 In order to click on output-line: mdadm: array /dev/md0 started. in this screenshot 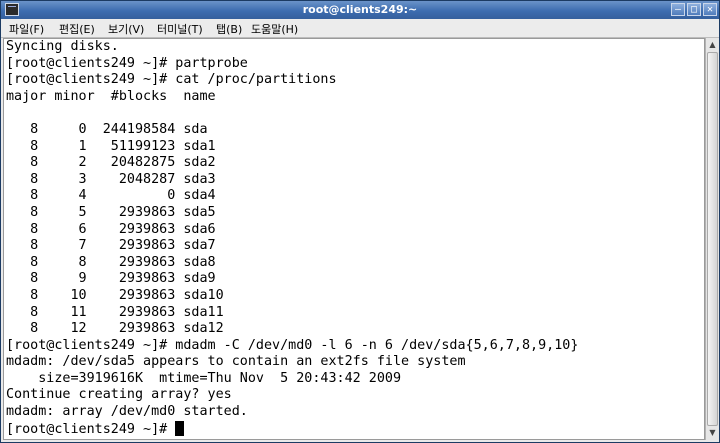, I will do `click(127, 412)`.